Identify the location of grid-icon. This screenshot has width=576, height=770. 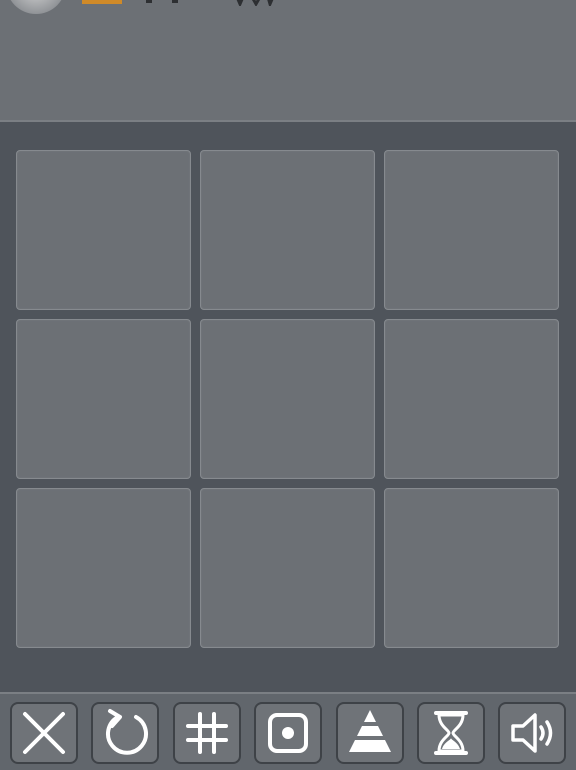
(207, 733).